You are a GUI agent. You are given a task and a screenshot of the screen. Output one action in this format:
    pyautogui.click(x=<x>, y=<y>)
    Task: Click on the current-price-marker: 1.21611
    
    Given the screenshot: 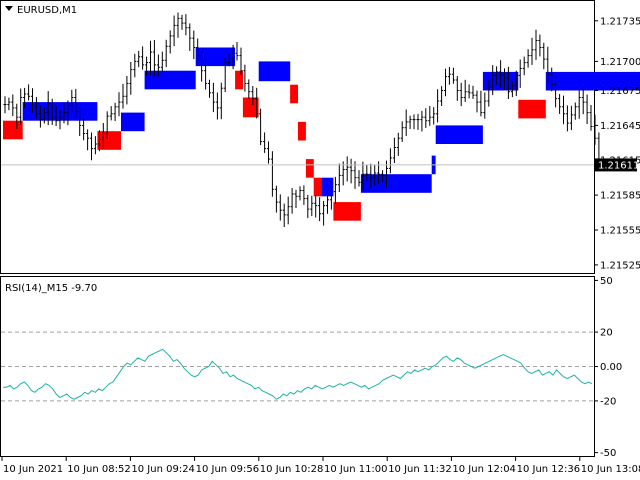 What is the action you would take?
    pyautogui.click(x=617, y=165)
    